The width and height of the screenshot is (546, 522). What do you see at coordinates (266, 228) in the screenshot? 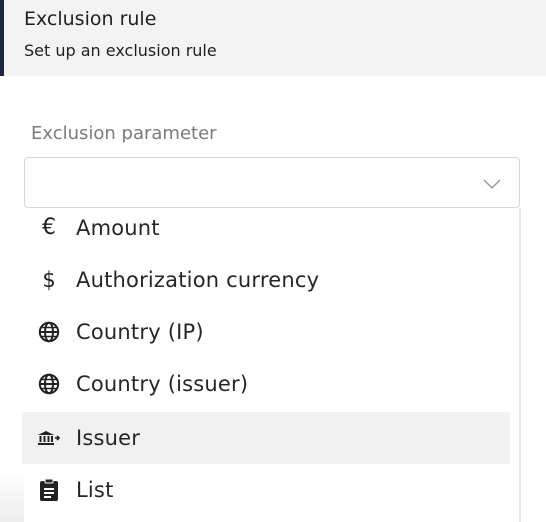
I see `option-amount: € Amount` at bounding box center [266, 228].